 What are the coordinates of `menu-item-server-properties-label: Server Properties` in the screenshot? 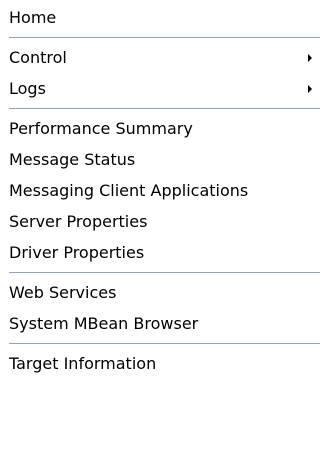 It's located at (78, 221).